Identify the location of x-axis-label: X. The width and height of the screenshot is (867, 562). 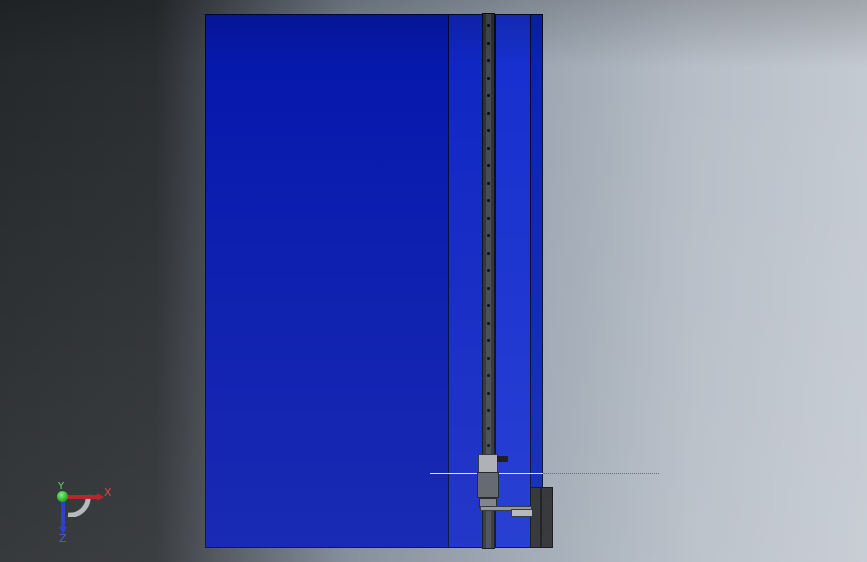
(108, 492).